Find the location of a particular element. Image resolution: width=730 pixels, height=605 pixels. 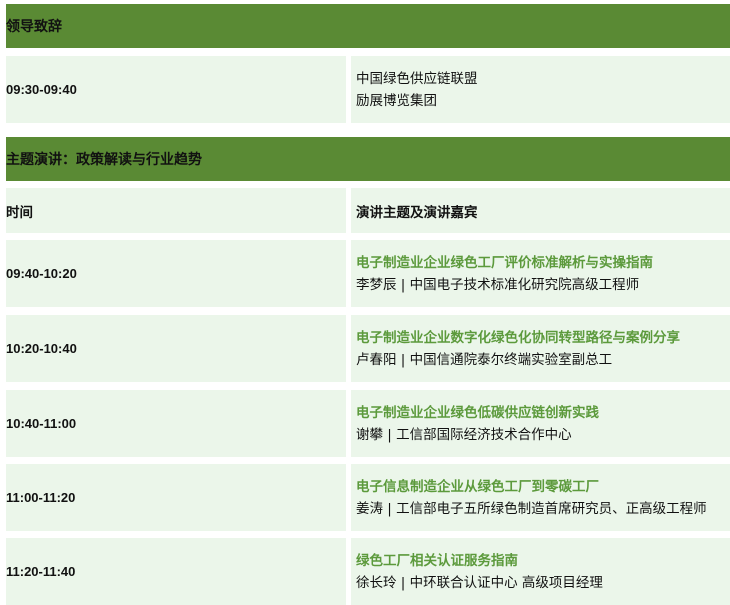

talk-speaker: 谢攀 | 工信部国际经济技术合作中心 is located at coordinates (464, 434).